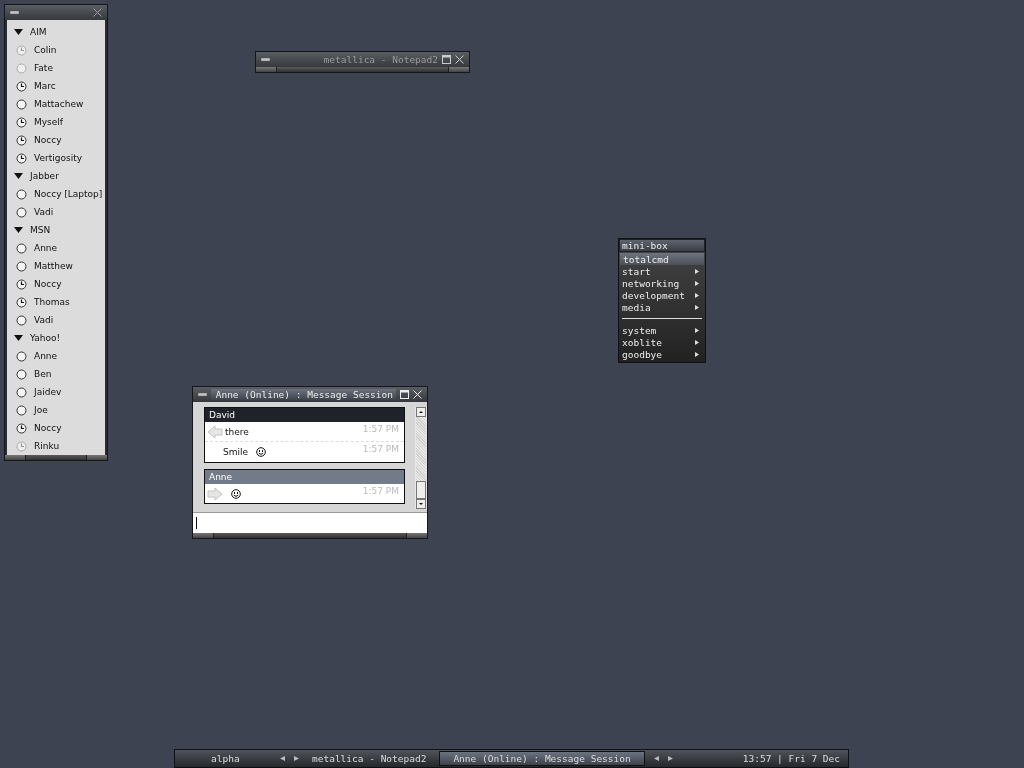 This screenshot has height=768, width=1024. I want to click on contact-name: Mattachew, so click(59, 104).